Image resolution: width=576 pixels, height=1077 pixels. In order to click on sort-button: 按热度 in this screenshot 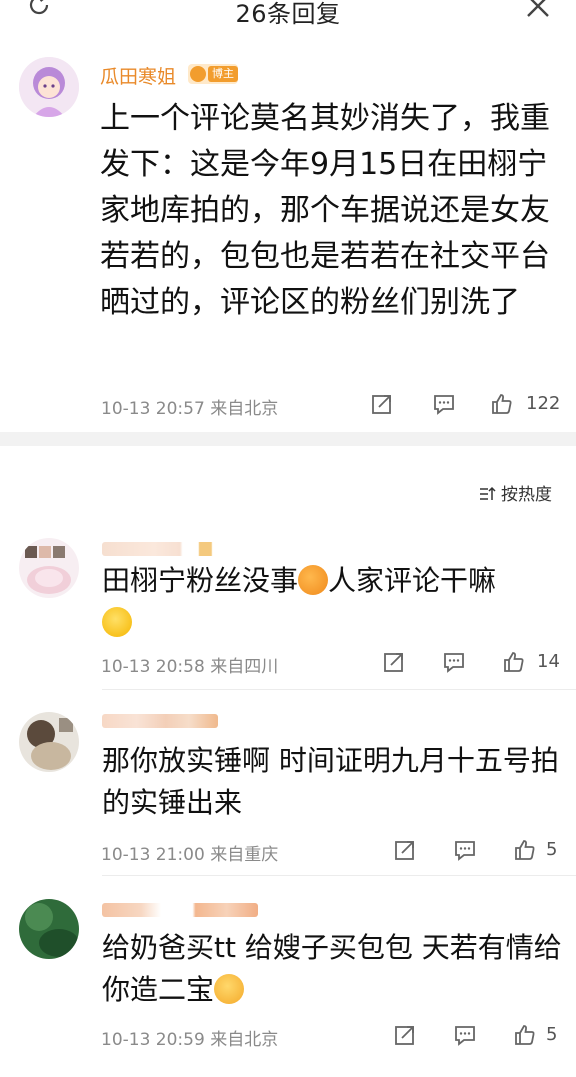, I will do `click(515, 492)`.